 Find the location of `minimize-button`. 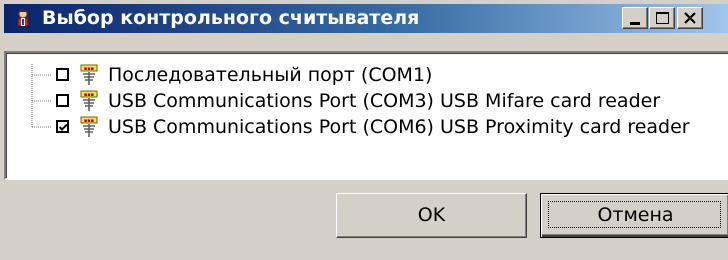

minimize-button is located at coordinates (635, 18).